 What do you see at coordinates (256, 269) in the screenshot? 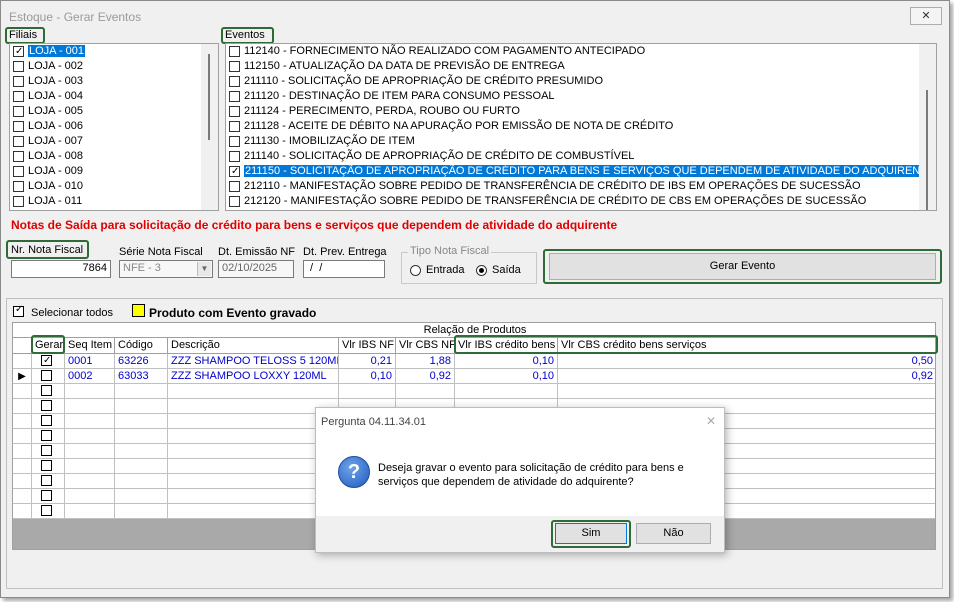
I see `emissao-input: 02/10/2025` at bounding box center [256, 269].